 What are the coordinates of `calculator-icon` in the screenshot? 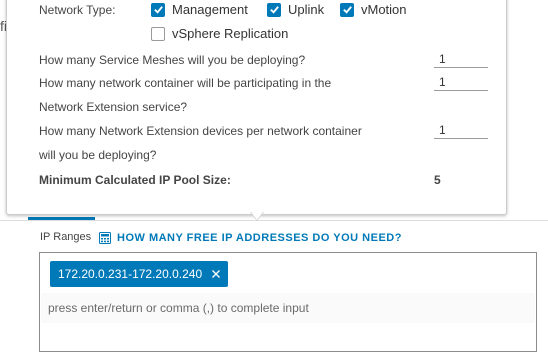 It's located at (105, 238).